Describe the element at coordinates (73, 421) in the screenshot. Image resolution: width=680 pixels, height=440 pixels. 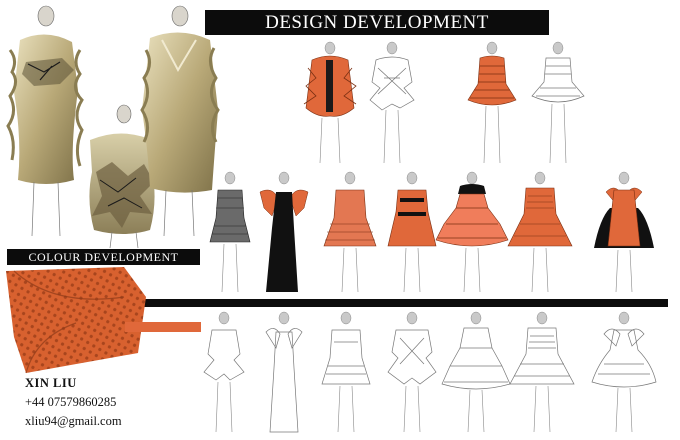
I see `email-address: xliu94@gmail.com` at that location.